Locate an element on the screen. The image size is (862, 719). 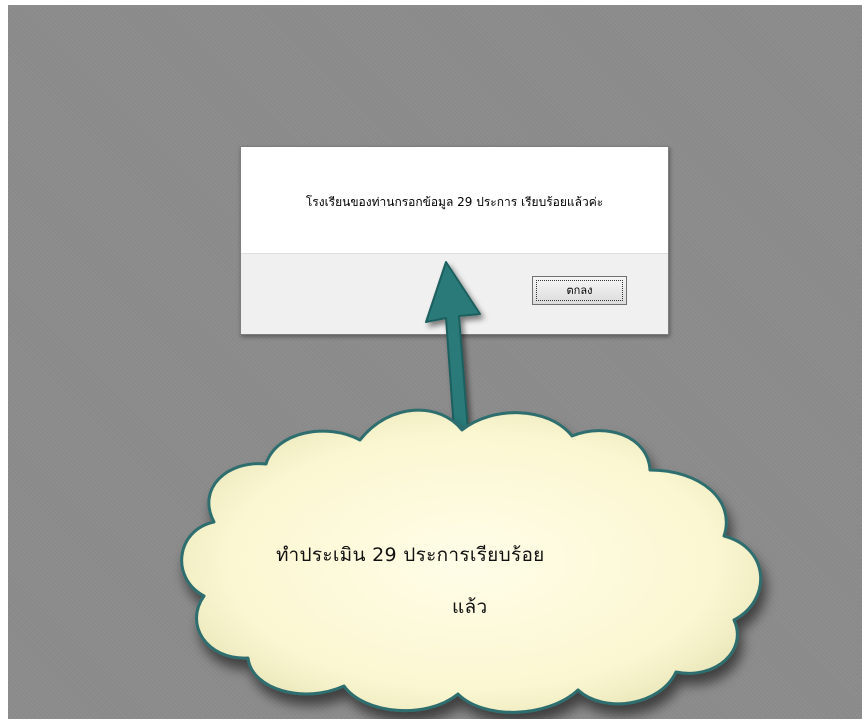
callout-text-line2: แล้ว is located at coordinates (470, 607).